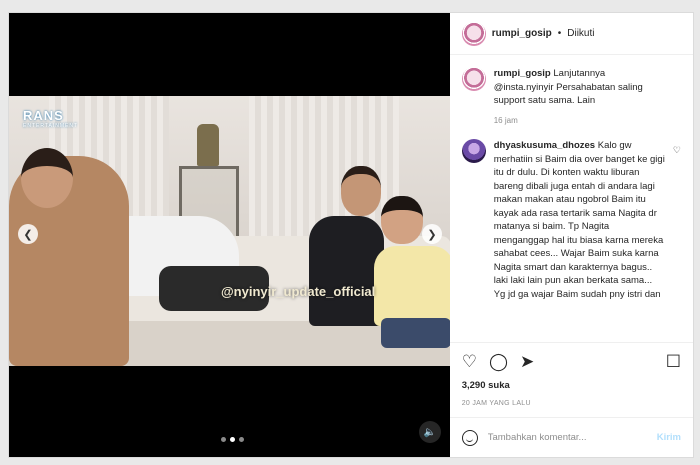  Describe the element at coordinates (571, 388) in the screenshot. I see `likes-count: 3,290 suka` at that location.